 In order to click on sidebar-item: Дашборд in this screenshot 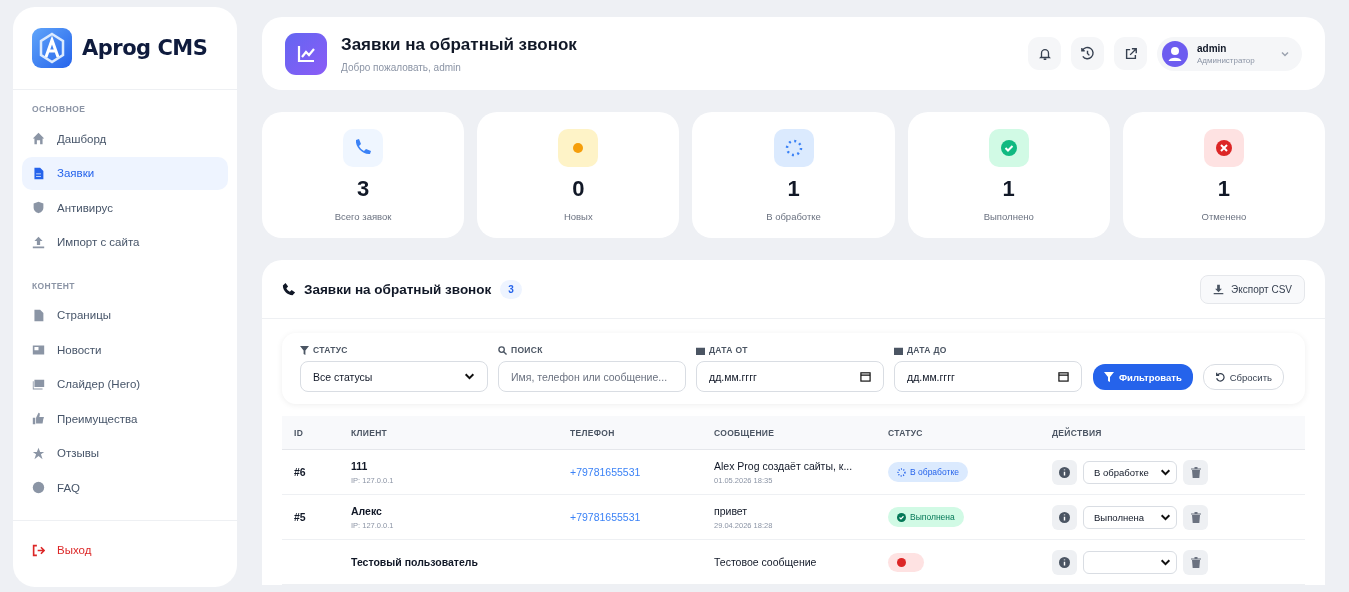, I will do `click(125, 138)`.